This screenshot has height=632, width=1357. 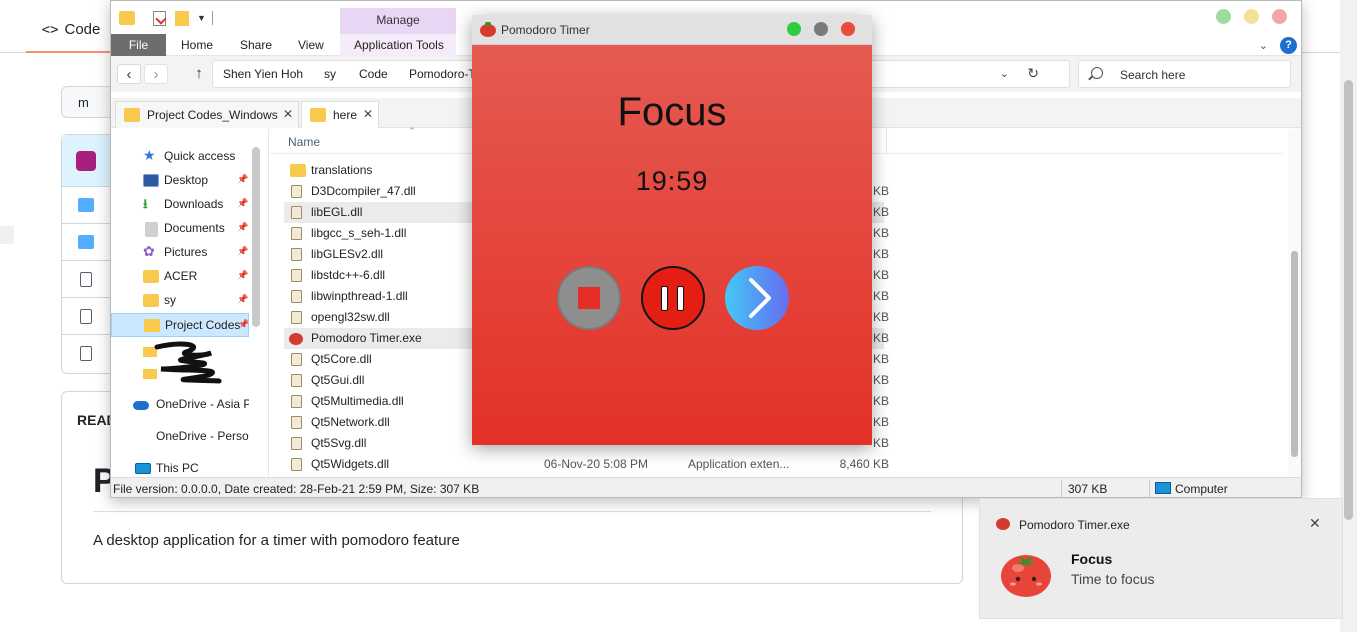 What do you see at coordinates (345, 115) in the screenshot?
I see `tab-label: here` at bounding box center [345, 115].